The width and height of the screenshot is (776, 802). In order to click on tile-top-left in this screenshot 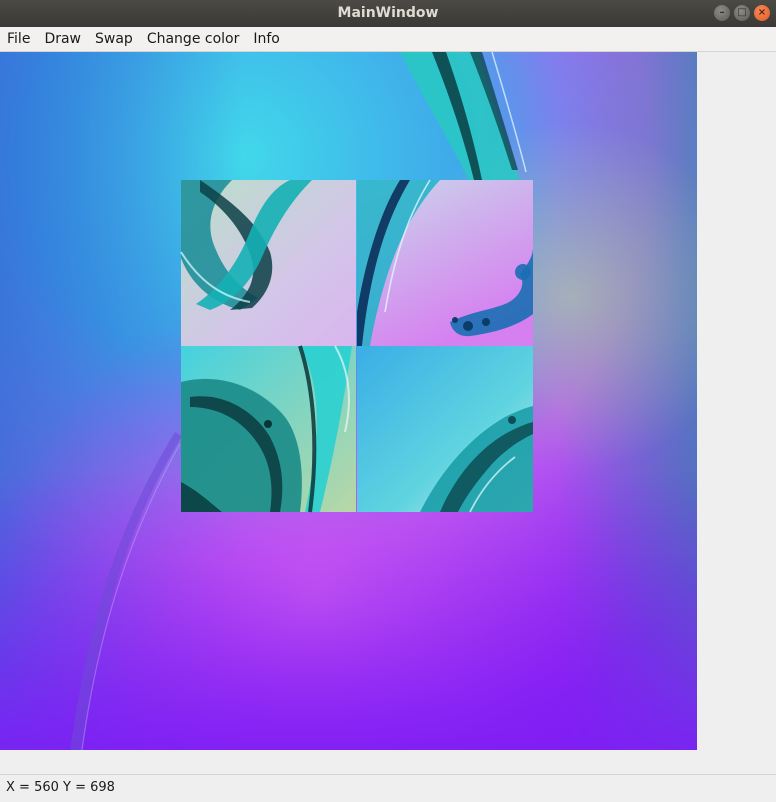, I will do `click(268, 263)`.